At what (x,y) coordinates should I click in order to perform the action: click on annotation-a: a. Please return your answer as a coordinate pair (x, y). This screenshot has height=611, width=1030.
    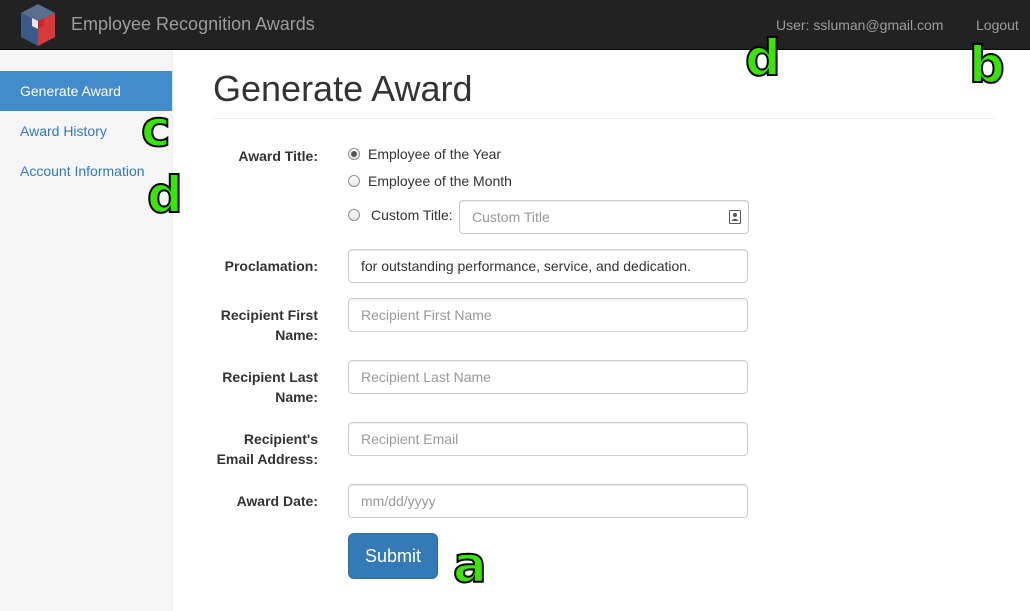
    Looking at the image, I should click on (470, 565).